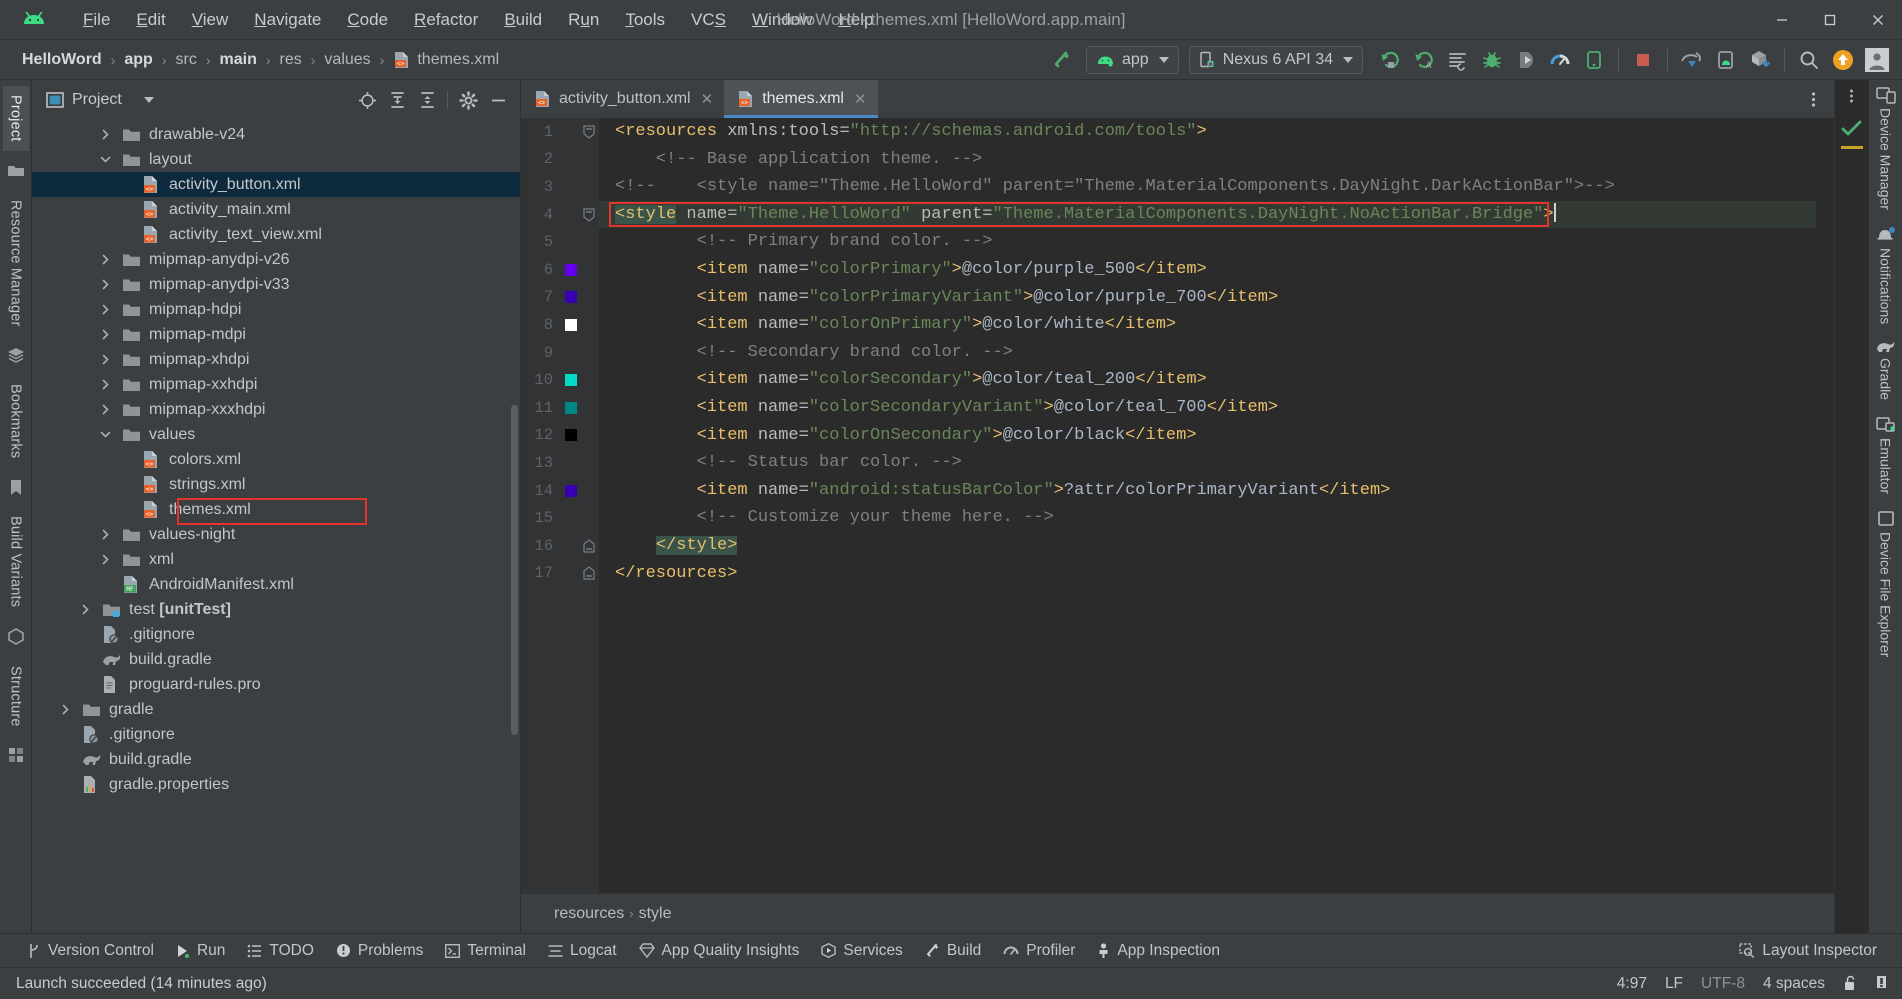 This screenshot has width=1902, height=999. Describe the element at coordinates (16, 487) in the screenshot. I see `bookmark-icon` at that location.